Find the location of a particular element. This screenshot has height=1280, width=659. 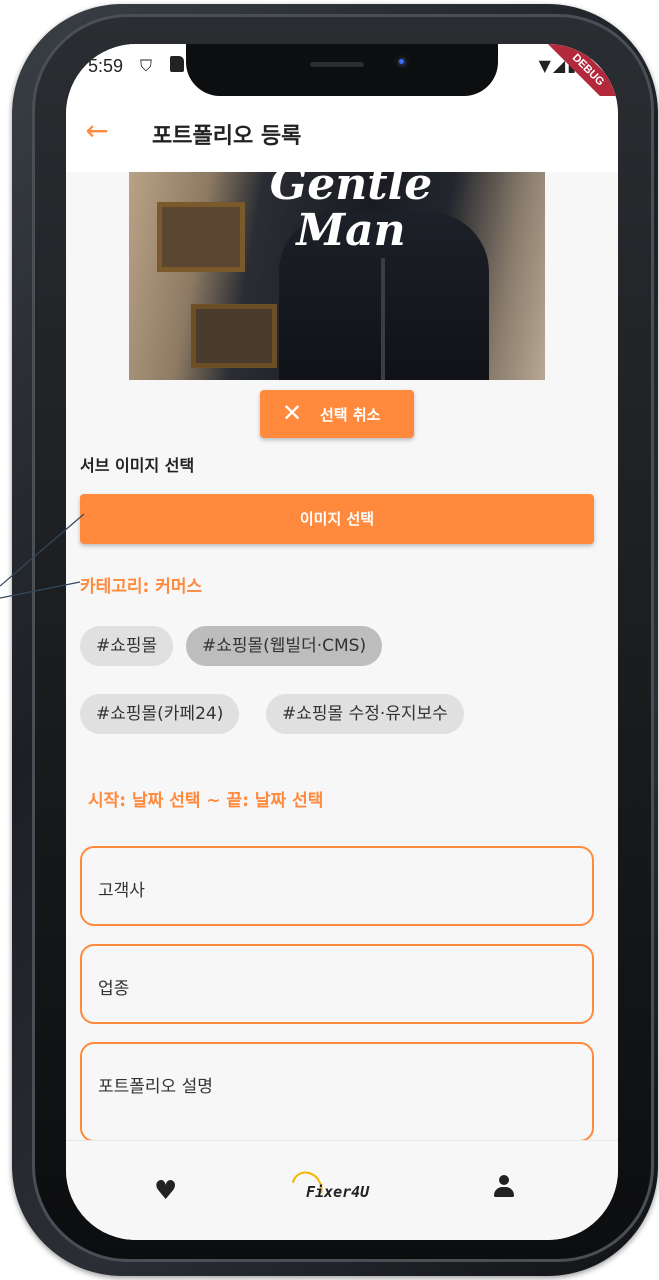

sub-image-label: 서브 이미지 선택 is located at coordinates (137, 465).